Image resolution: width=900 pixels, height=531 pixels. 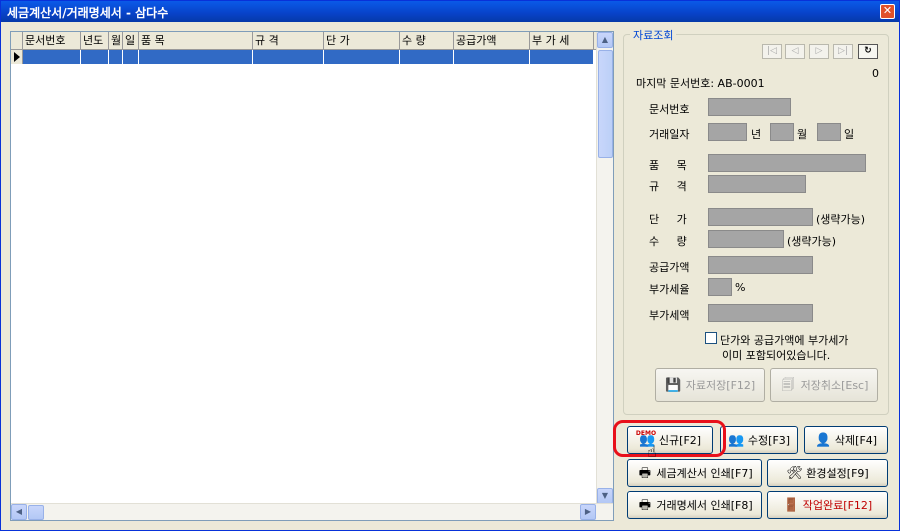 What do you see at coordinates (36, 512) in the screenshot?
I see `horizontal-scroll-thumb` at bounding box center [36, 512].